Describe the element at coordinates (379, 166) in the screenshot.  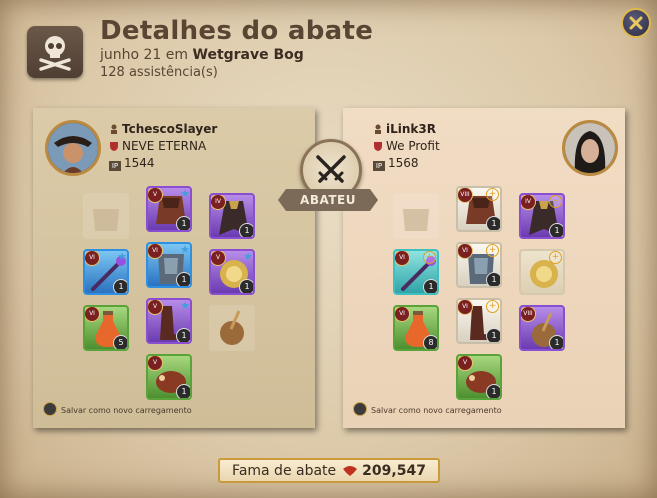
I see `ip-icon: IP` at that location.